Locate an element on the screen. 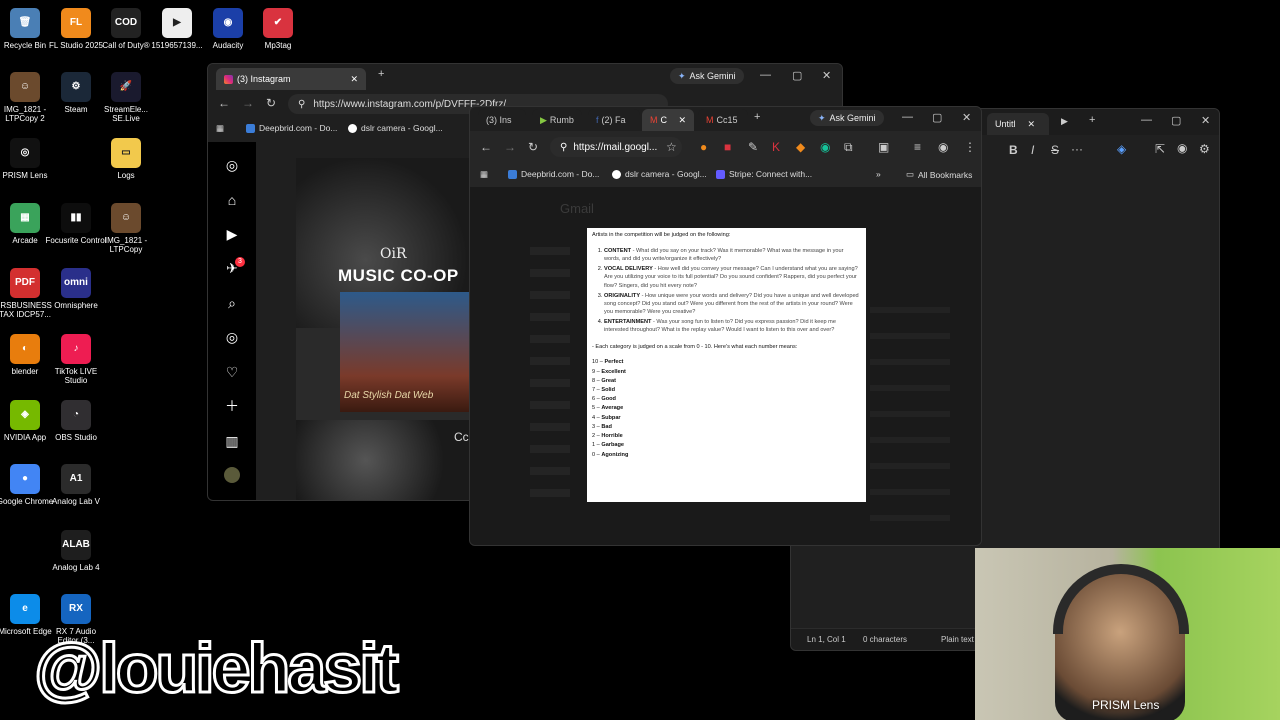 This screenshot has width=1280, height=720. post-logo: OiR is located at coordinates (393, 254).